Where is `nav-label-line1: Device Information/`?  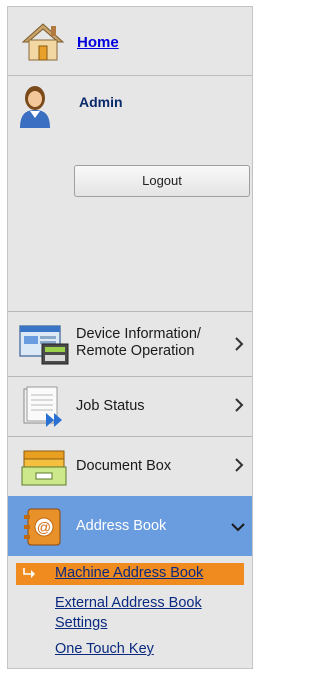
nav-label-line1: Device Information/ is located at coordinates (138, 334).